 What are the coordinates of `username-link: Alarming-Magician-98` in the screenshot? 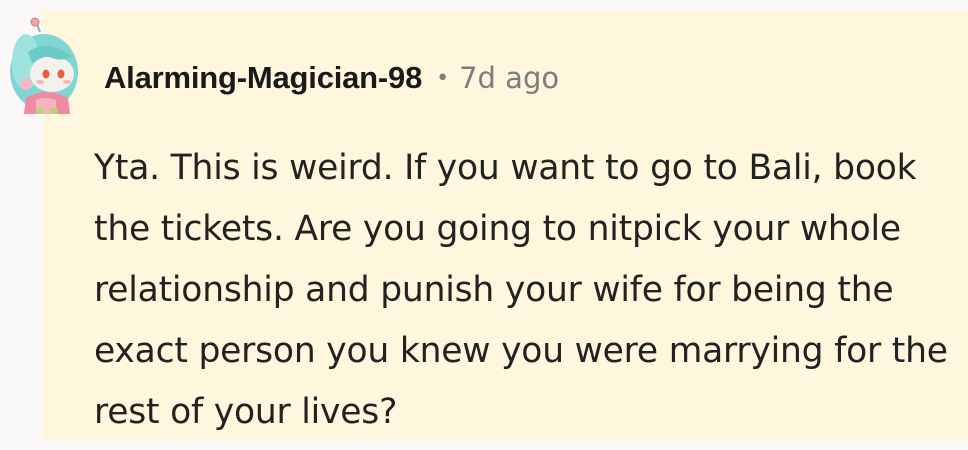 It's located at (263, 78).